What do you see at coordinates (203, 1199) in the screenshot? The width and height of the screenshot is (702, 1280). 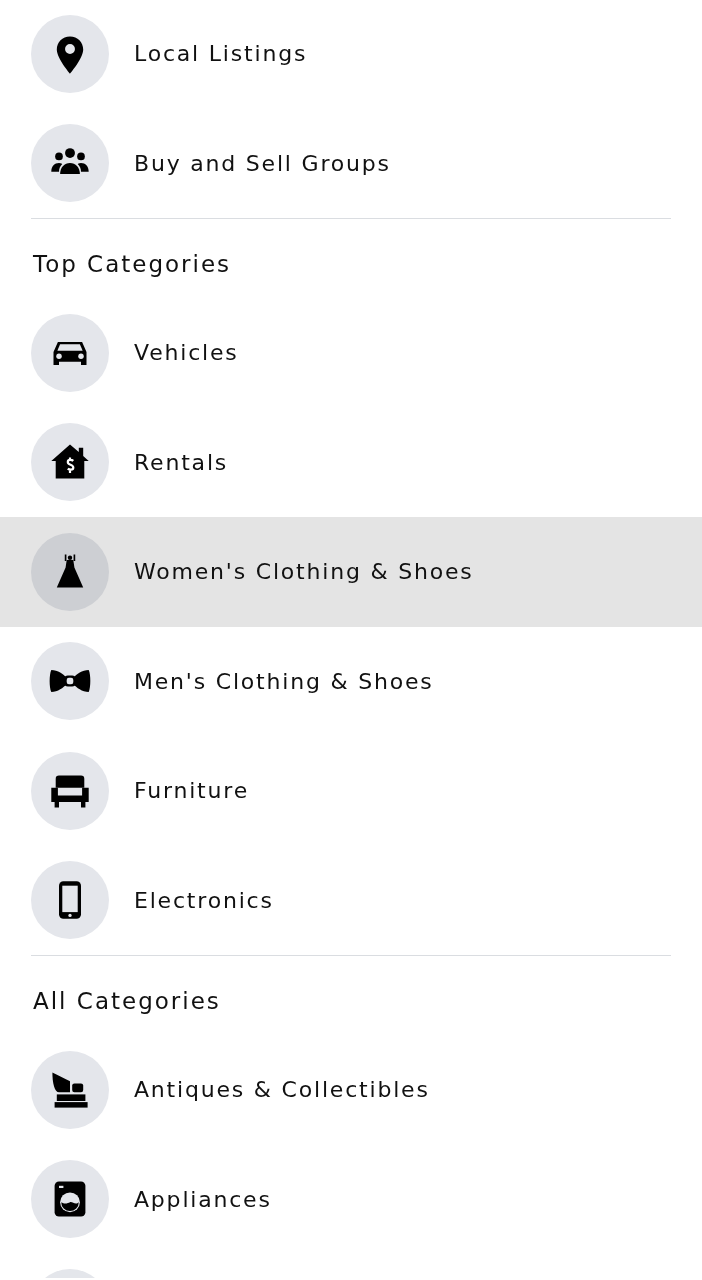 I see `category-item: Appliances` at bounding box center [203, 1199].